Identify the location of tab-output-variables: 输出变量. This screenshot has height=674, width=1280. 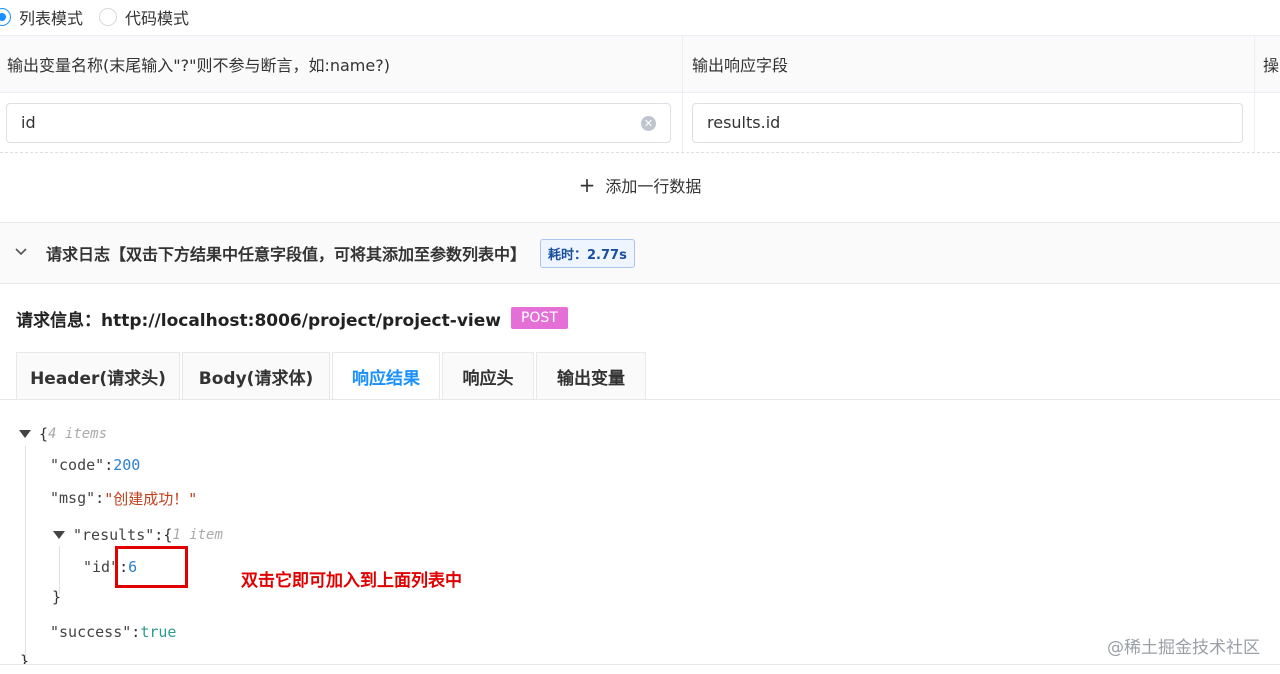
(591, 376).